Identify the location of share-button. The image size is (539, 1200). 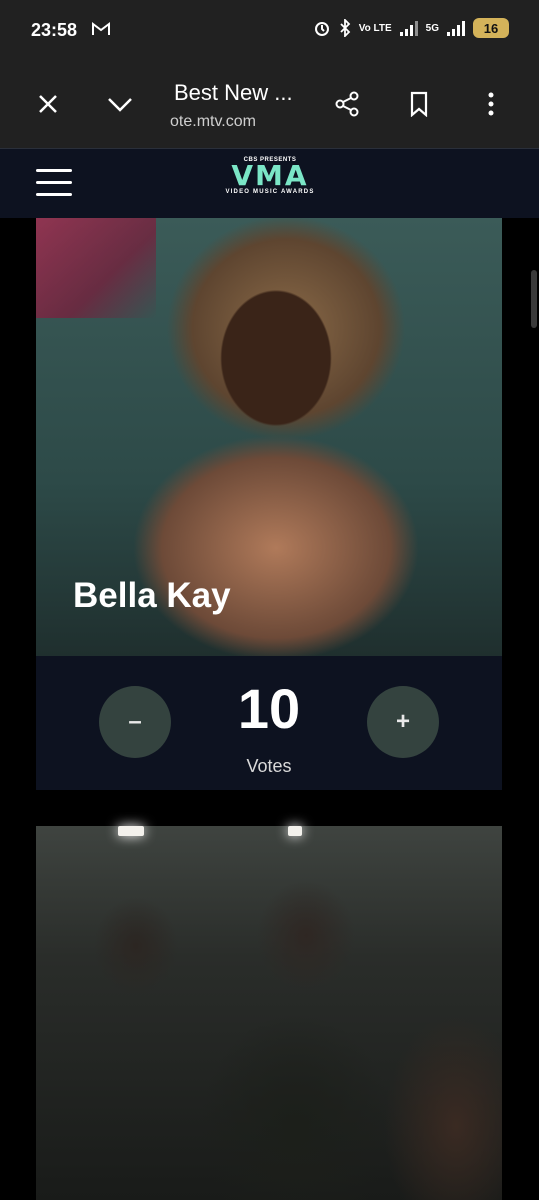
(347, 104).